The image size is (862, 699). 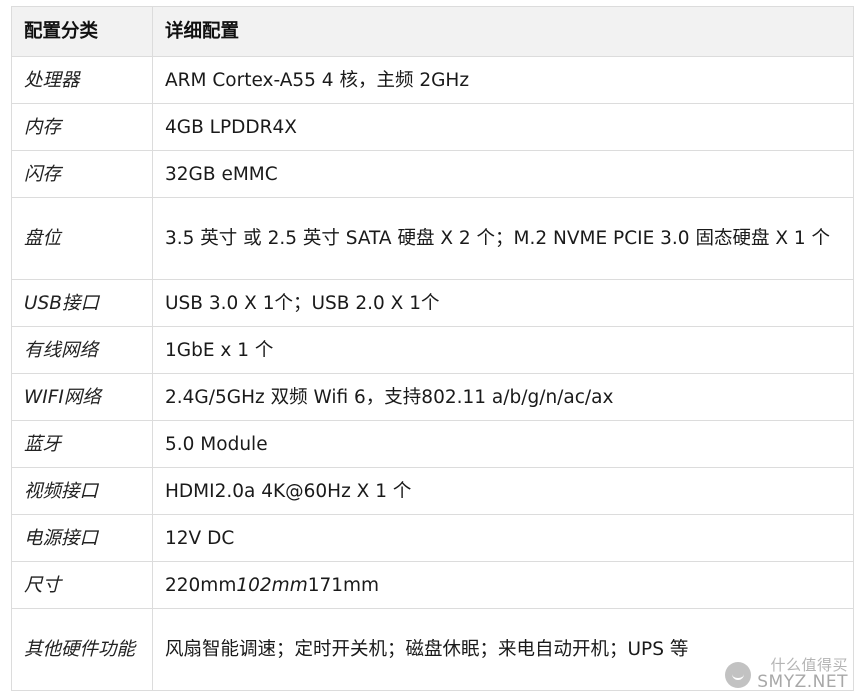 I want to click on row-detail: 32GB eMMC, so click(x=503, y=174).